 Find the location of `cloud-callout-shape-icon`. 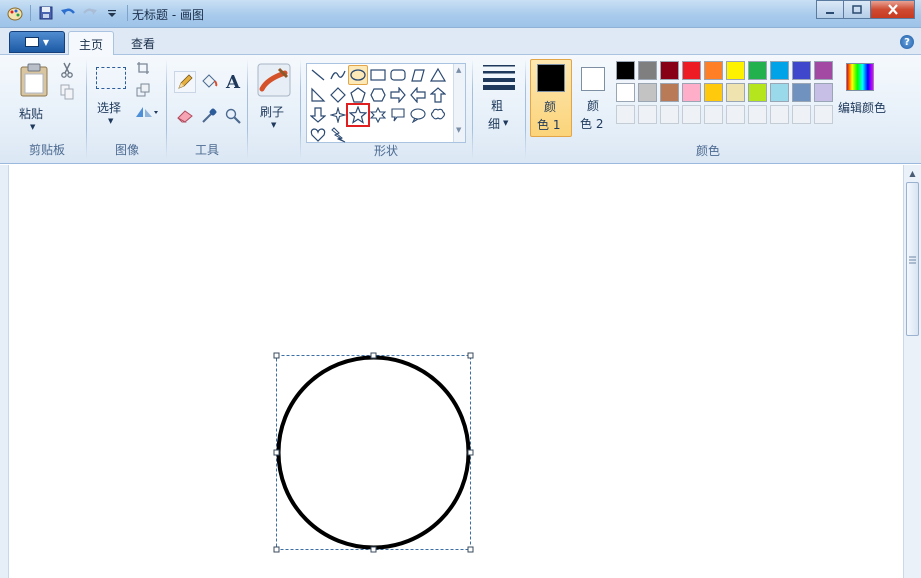

cloud-callout-shape-icon is located at coordinates (438, 115).